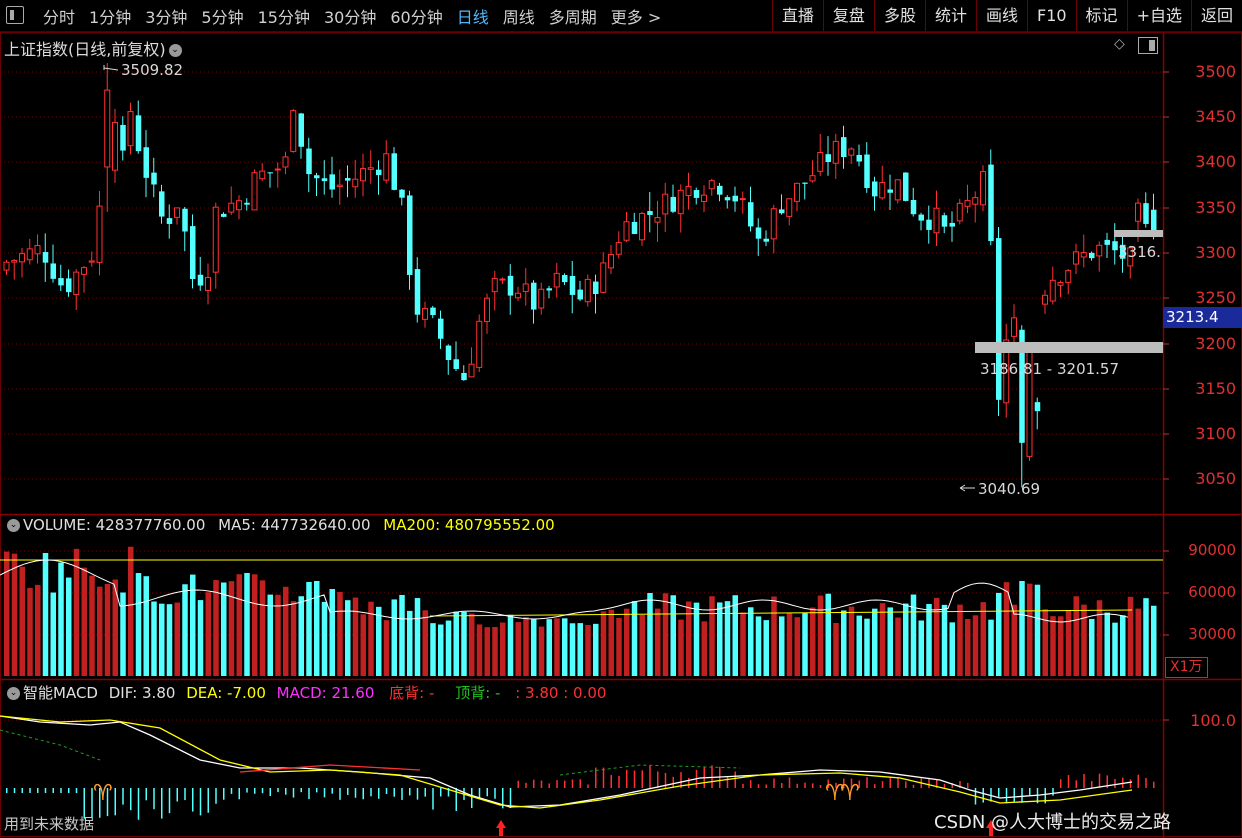 Image resolution: width=1242 pixels, height=838 pixels. What do you see at coordinates (1215, 207) in the screenshot?
I see `price-tick-label: 3350` at bounding box center [1215, 207].